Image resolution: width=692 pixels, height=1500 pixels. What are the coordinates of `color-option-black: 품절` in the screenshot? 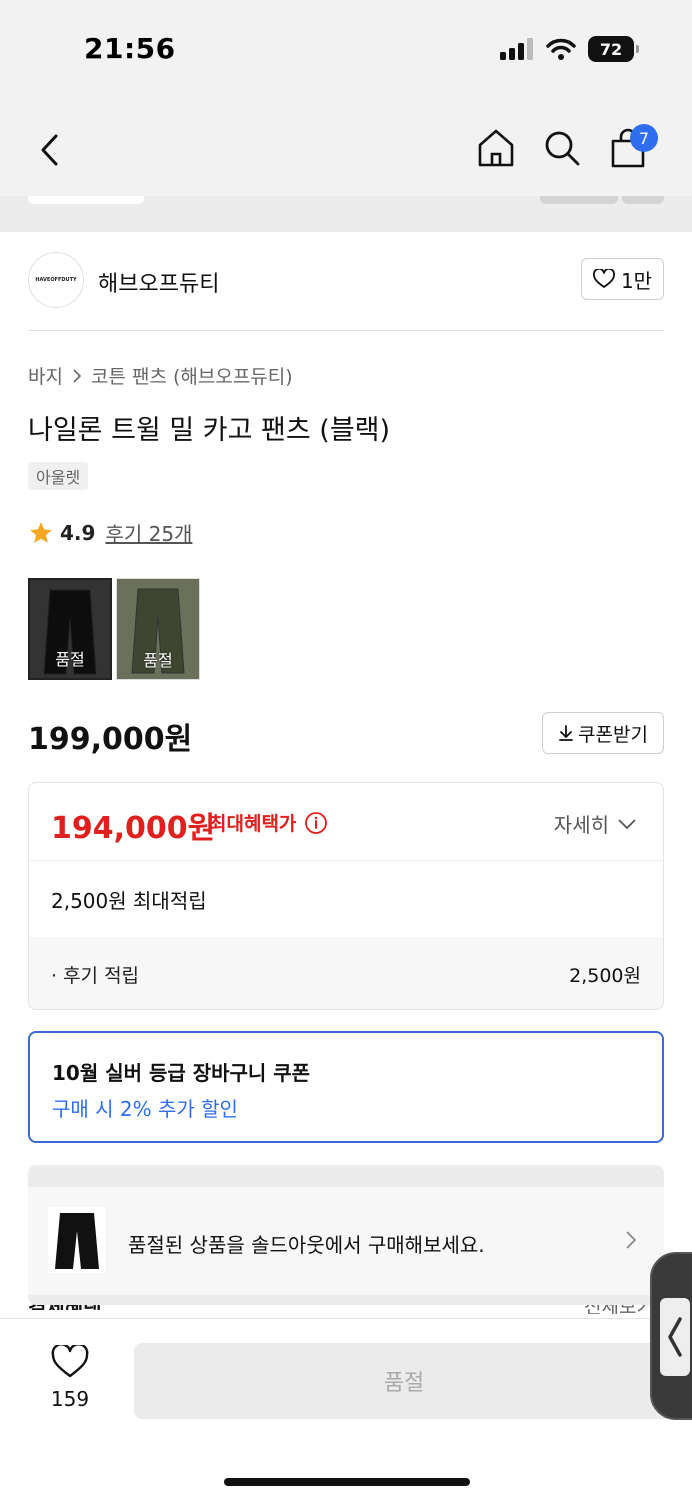 It's located at (70, 629).